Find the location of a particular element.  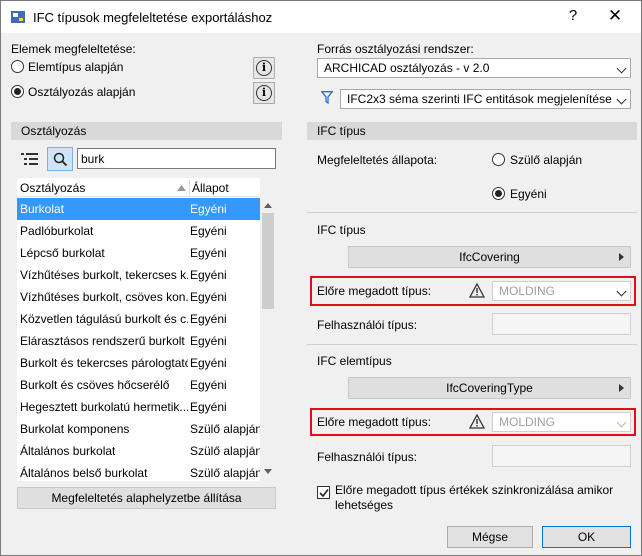

classification-panel-header: Osztályozás is located at coordinates (146, 131).